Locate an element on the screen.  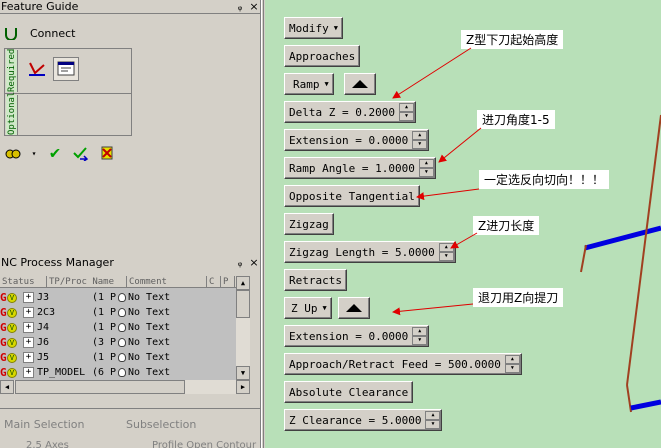
annotation-delta-z: Z型下刀起始高度 is located at coordinates (512, 39).